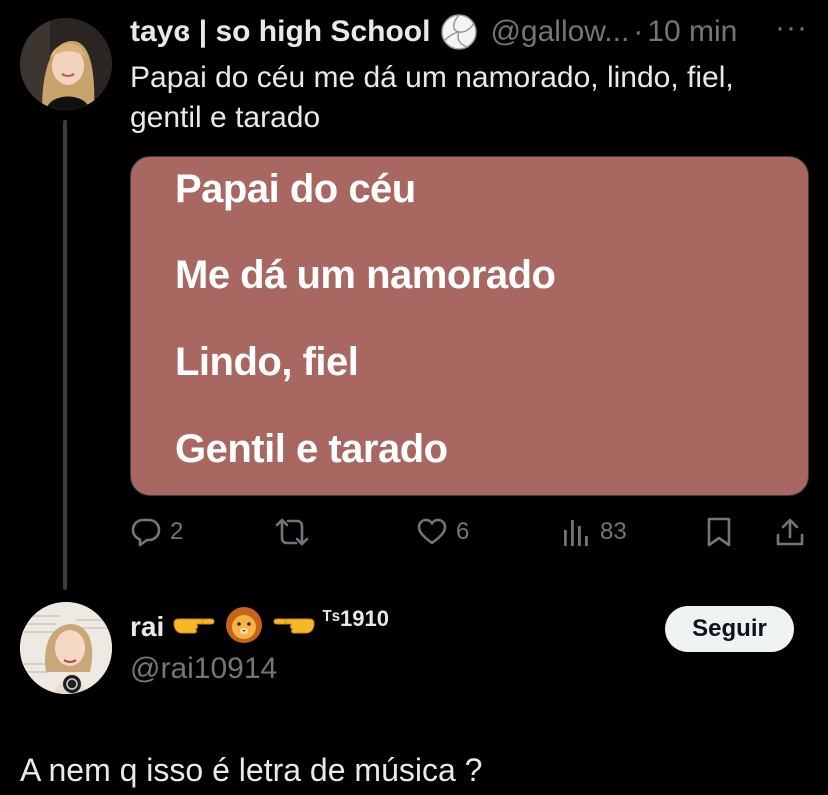  Describe the element at coordinates (594, 532) in the screenshot. I see `views-button: 83` at that location.